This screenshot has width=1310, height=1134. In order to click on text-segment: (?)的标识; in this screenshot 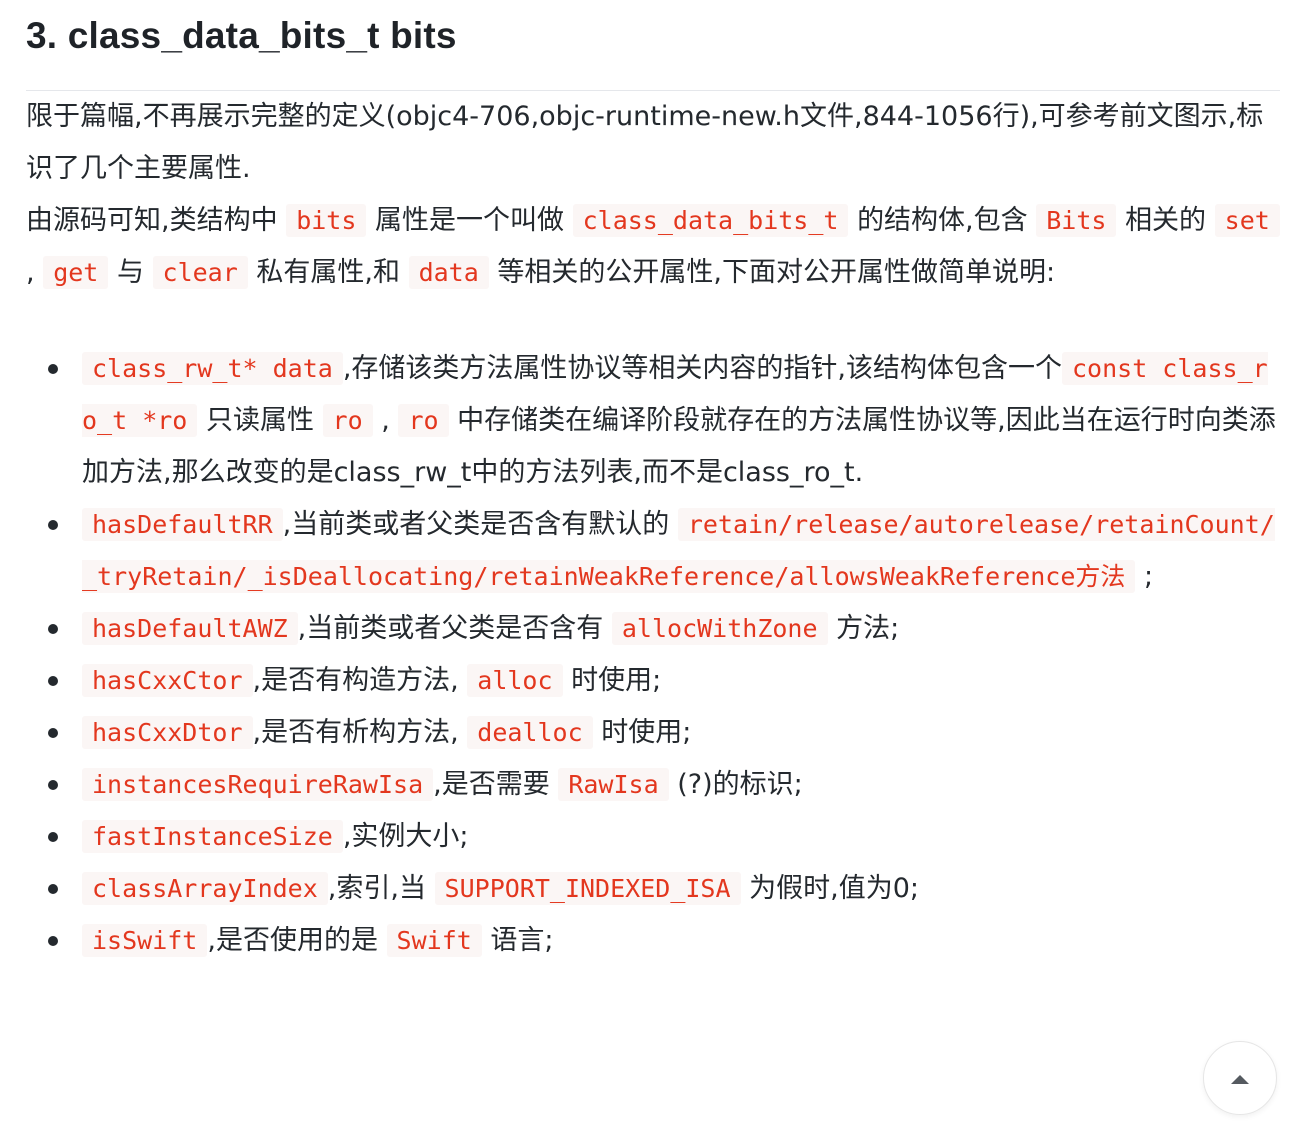, I will do `click(740, 784)`.